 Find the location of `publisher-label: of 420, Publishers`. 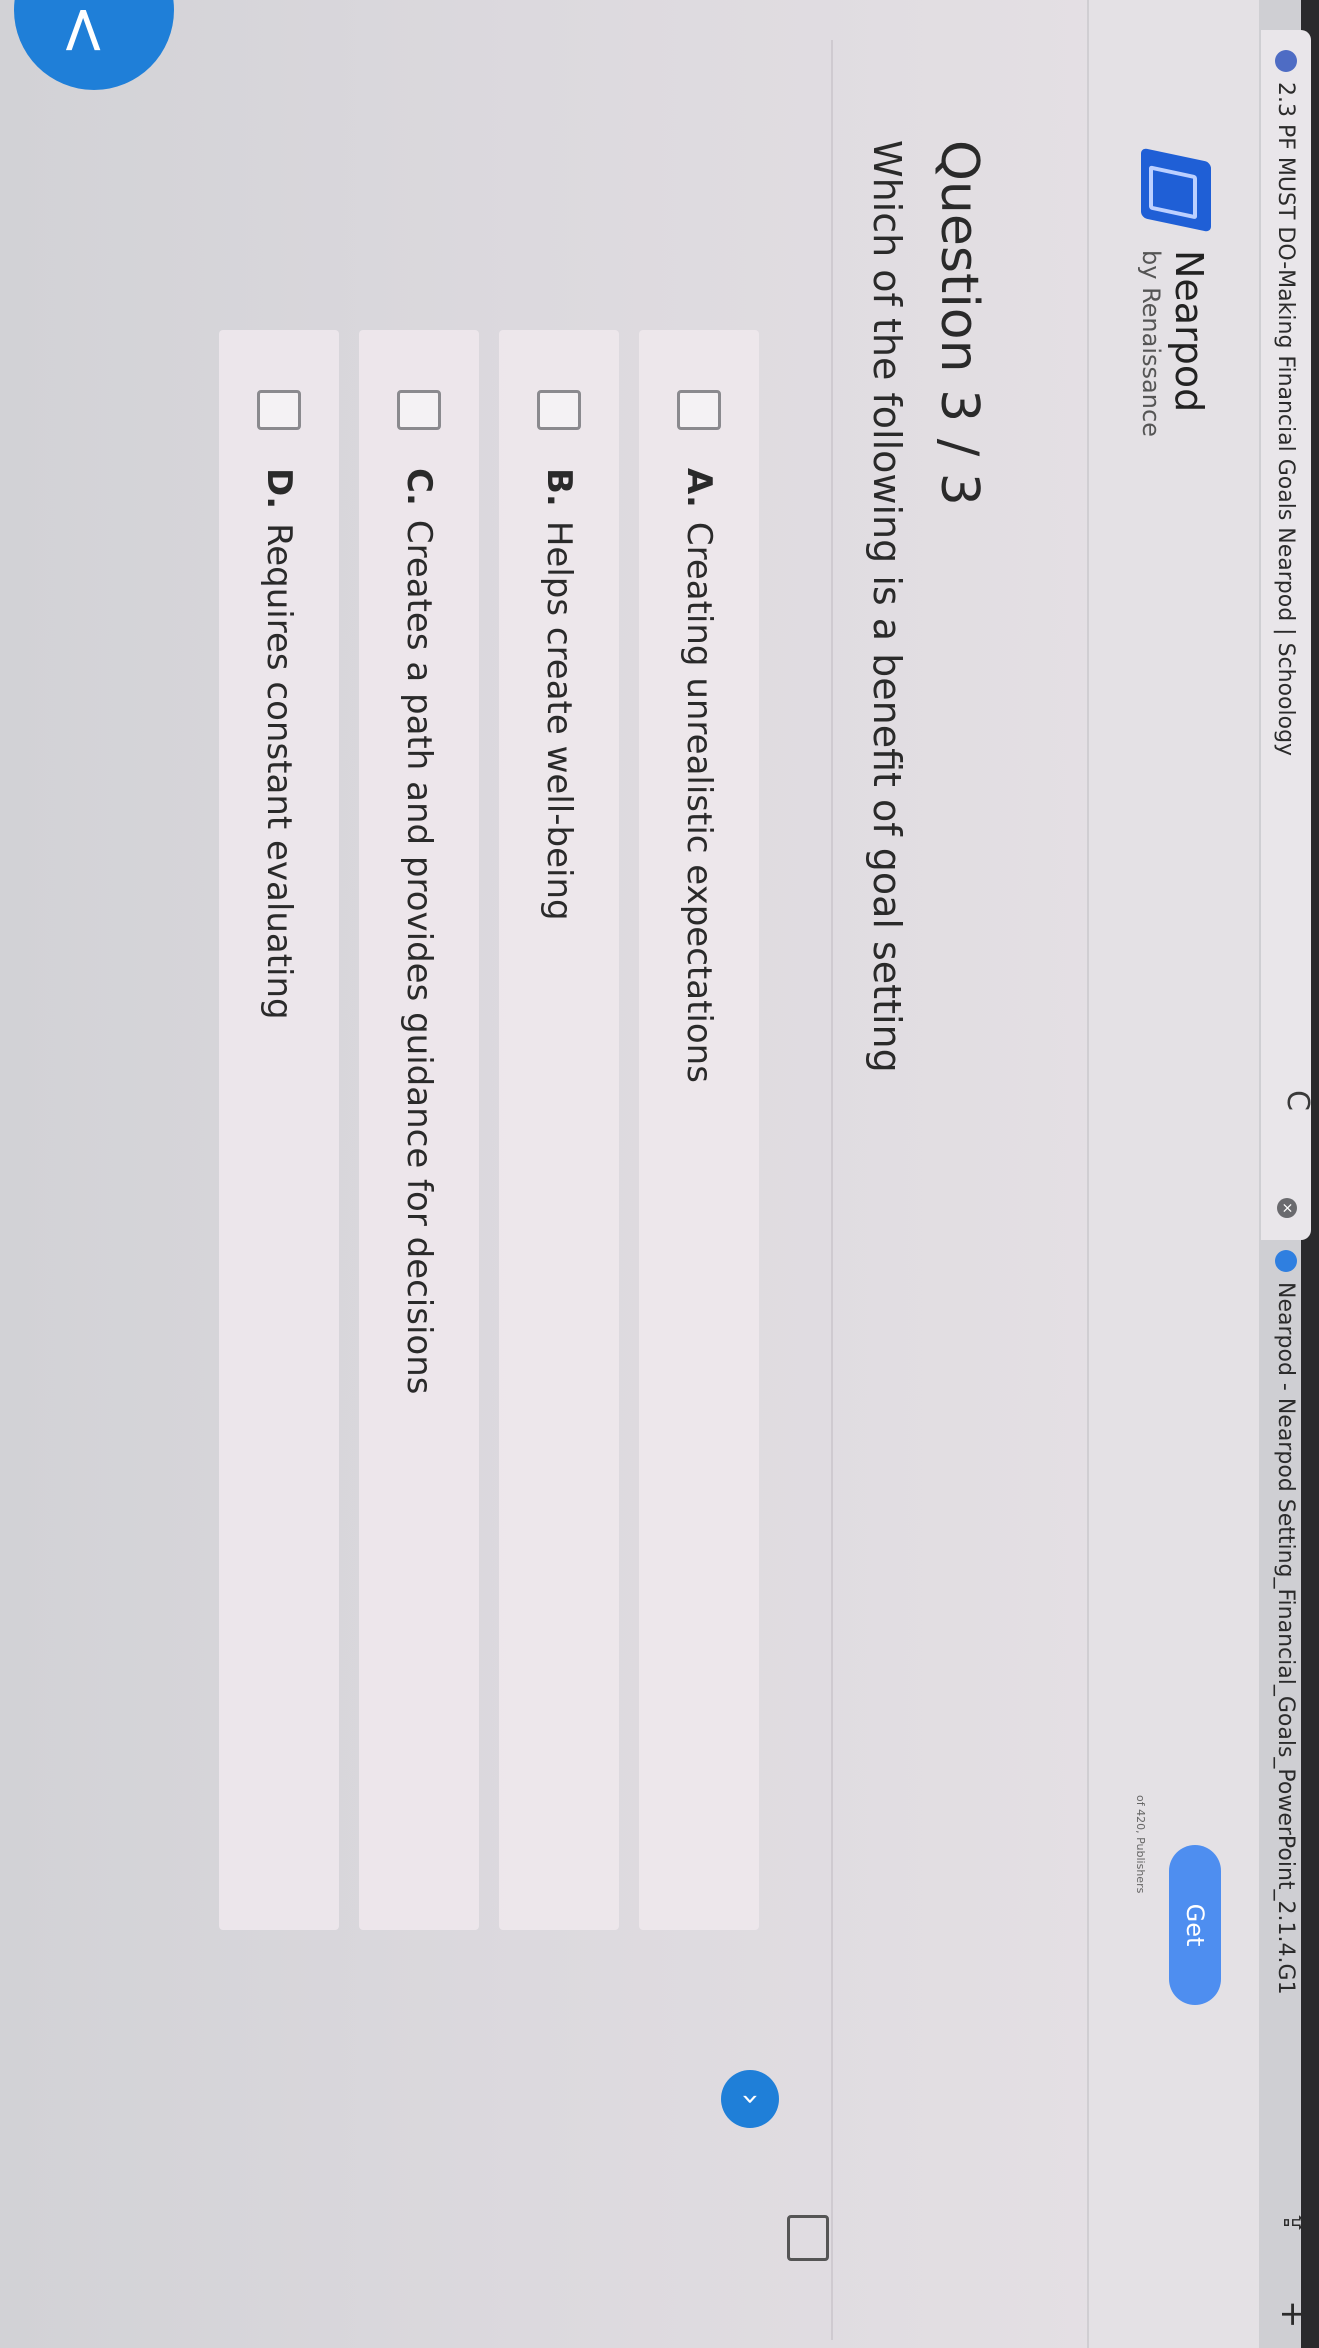

publisher-label: of 420, Publishers is located at coordinates (1140, 1844).